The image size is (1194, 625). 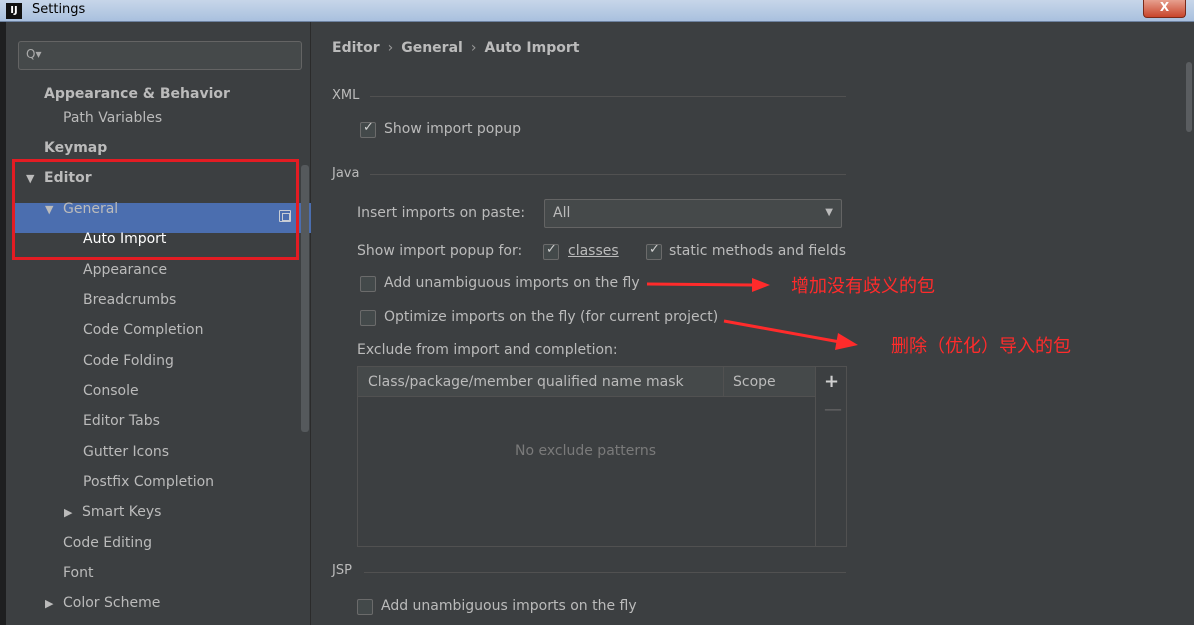 I want to click on annotation-arrows, so click(x=752, y=314).